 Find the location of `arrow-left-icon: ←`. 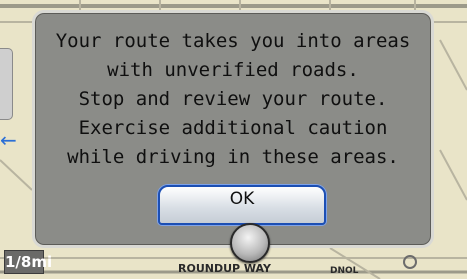

arrow-left-icon: ← is located at coordinates (8, 140).